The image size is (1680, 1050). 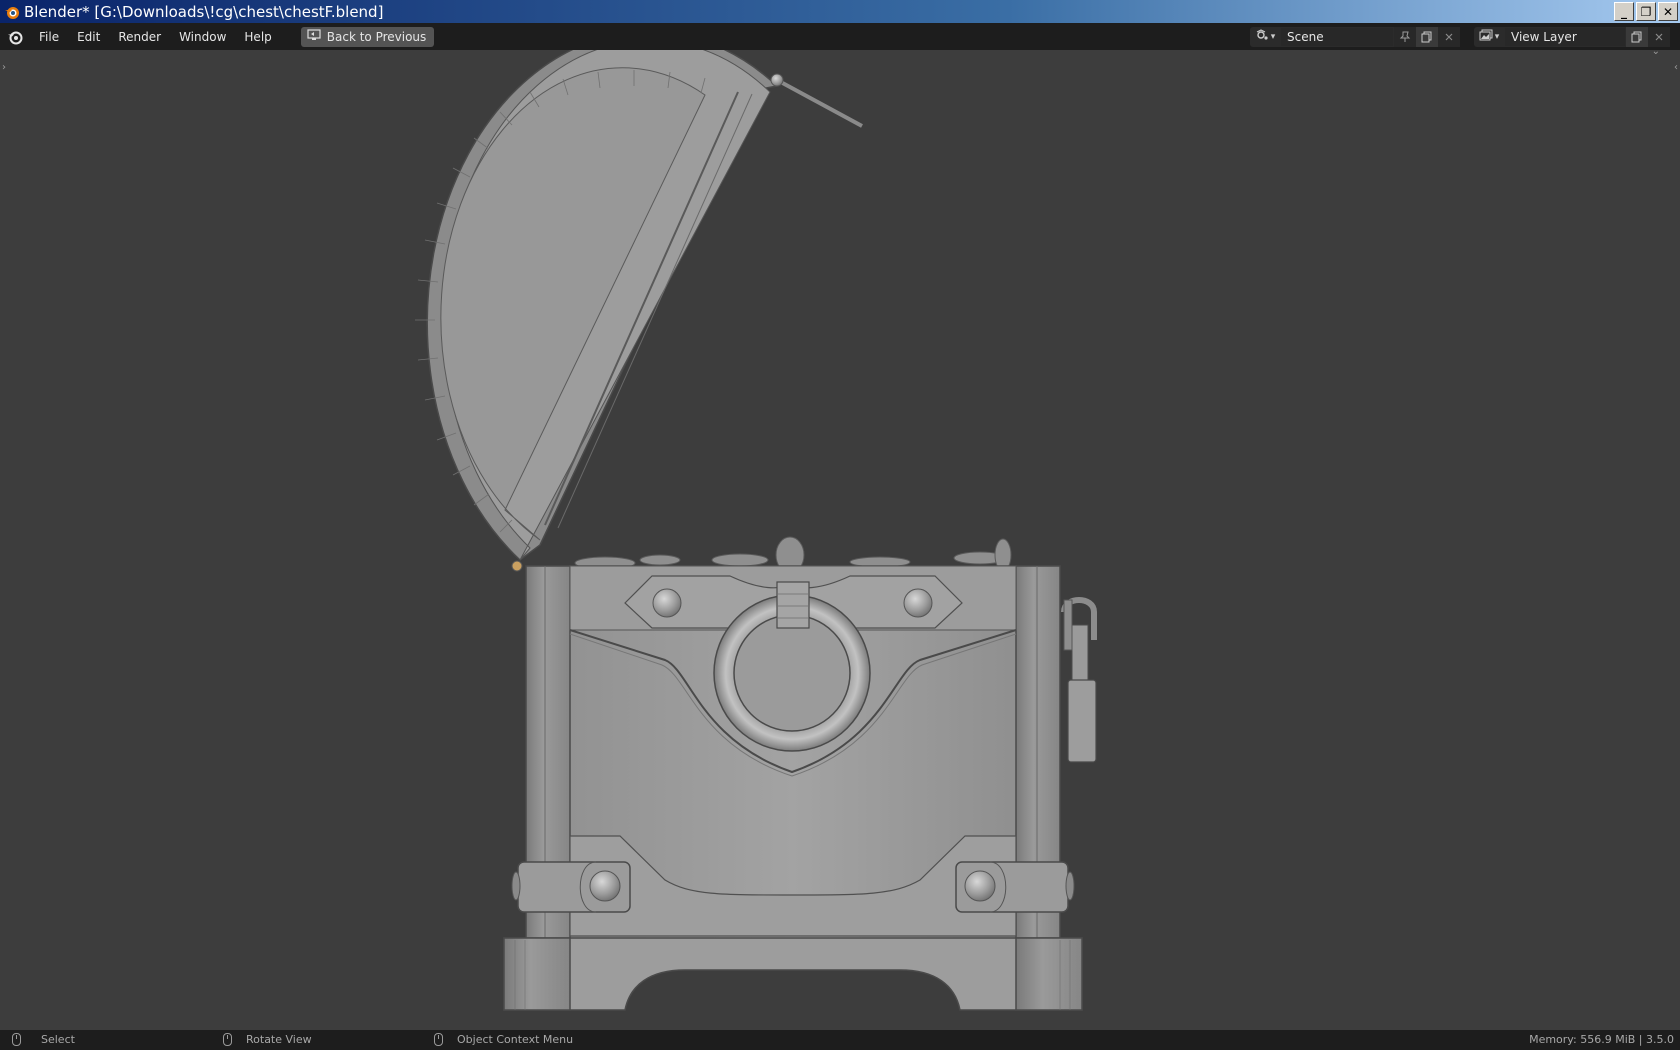 I want to click on mouse-left-icon, so click(x=16, y=1039).